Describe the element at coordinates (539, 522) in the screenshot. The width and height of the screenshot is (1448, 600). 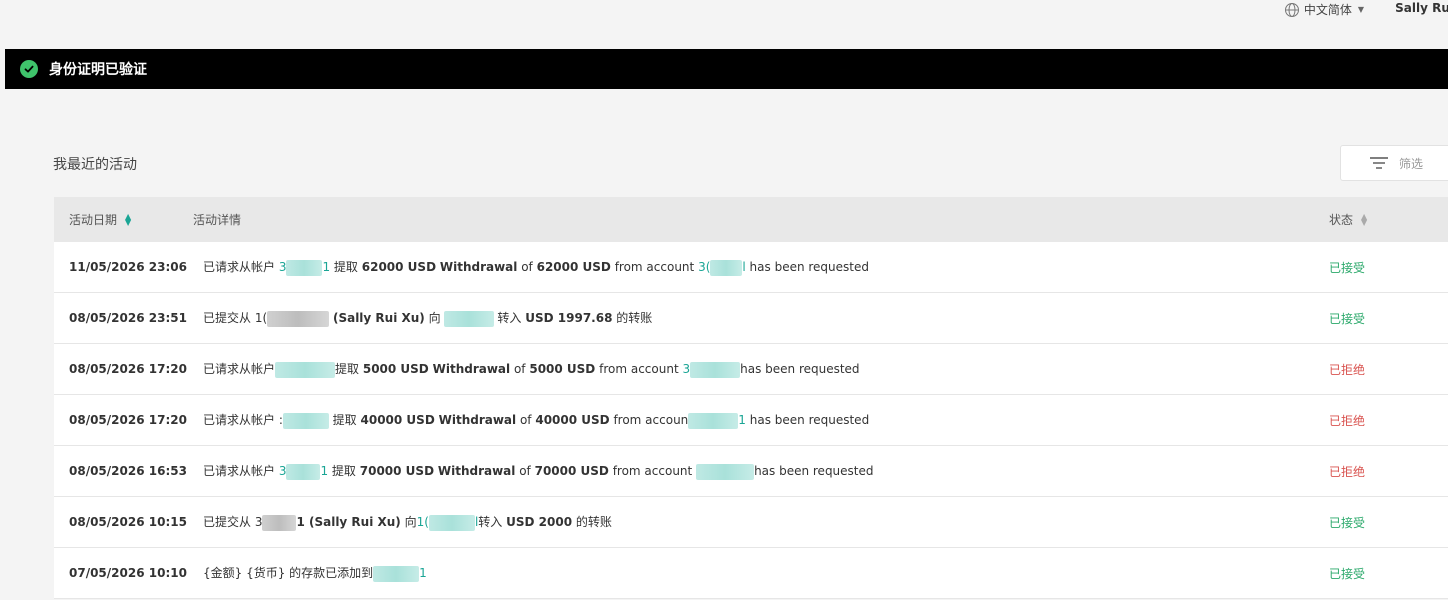
I see `amount: USD 2000` at that location.